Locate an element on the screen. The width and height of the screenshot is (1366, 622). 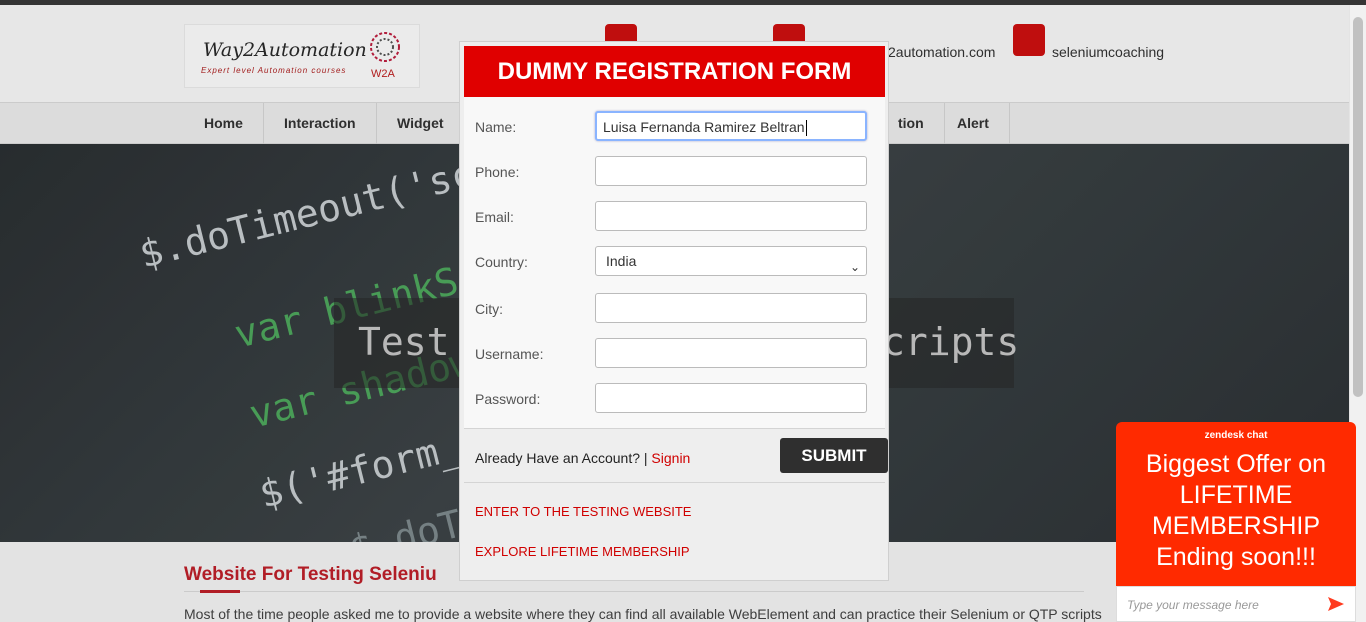
account-prompt: Already Have an Account? | Signin is located at coordinates (582, 458).